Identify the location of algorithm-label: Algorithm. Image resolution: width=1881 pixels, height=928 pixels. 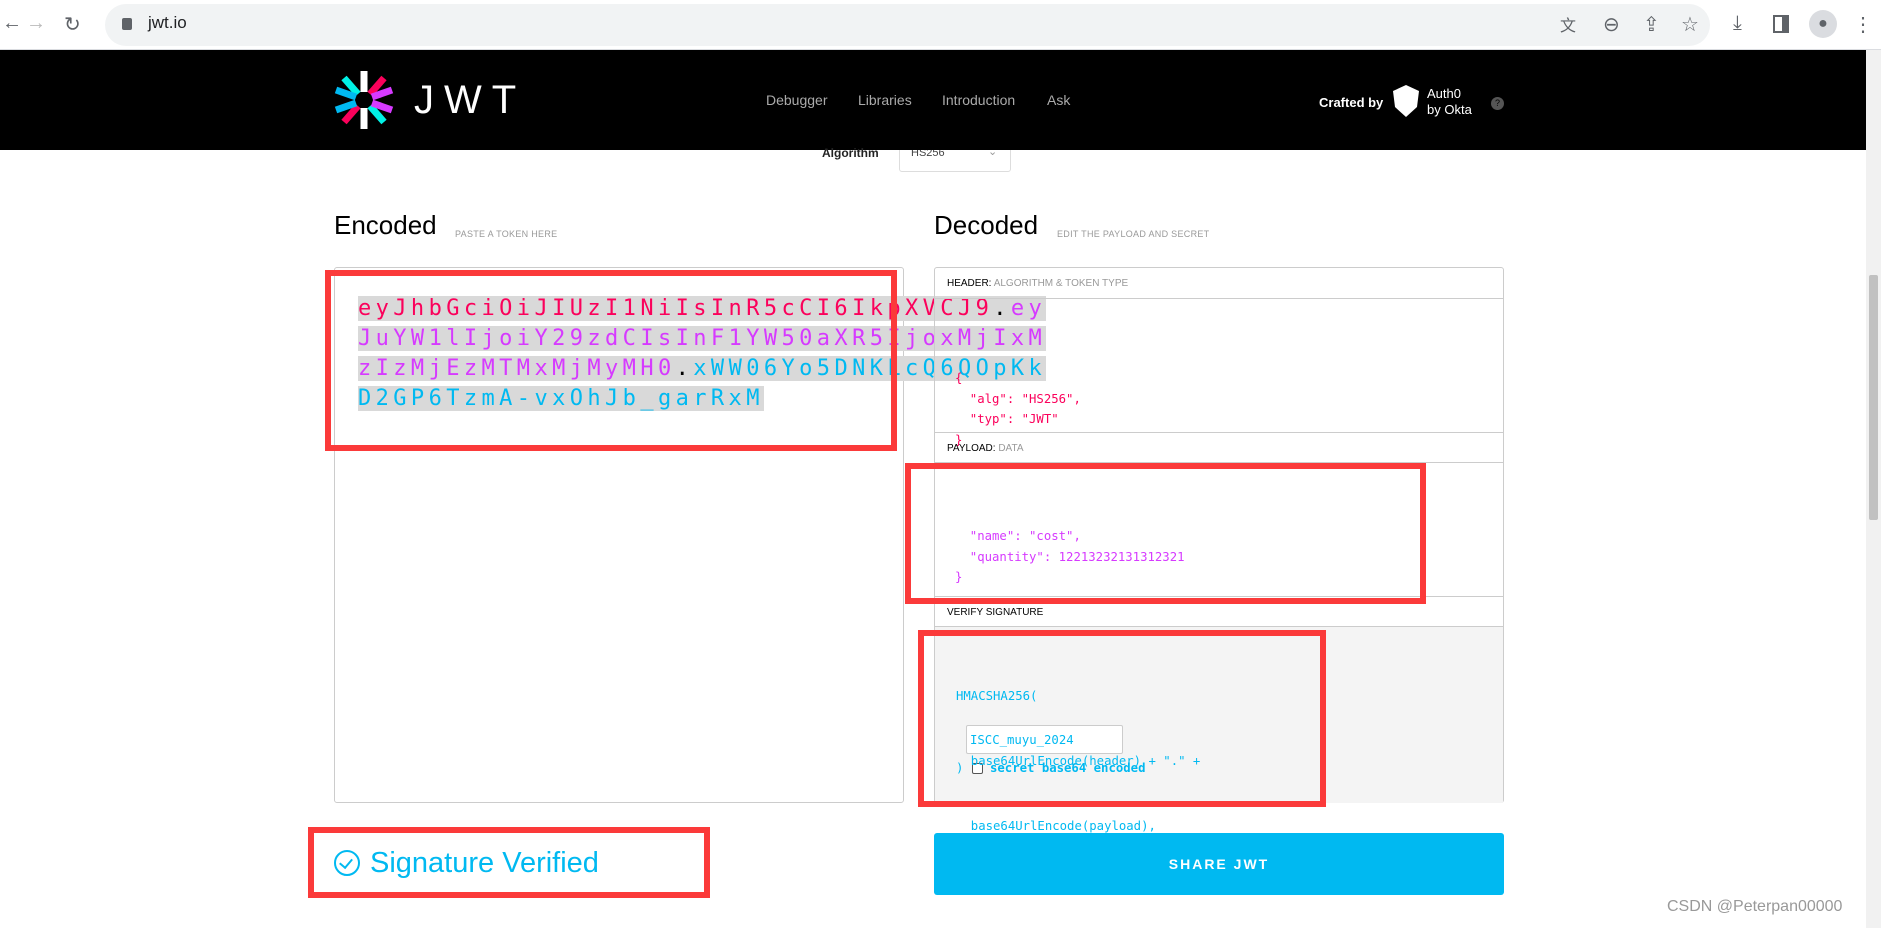
(850, 153).